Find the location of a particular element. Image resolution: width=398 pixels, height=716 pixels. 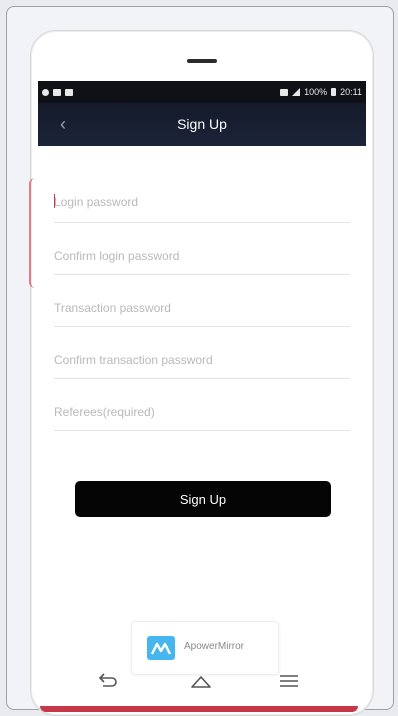

navigation-bar is located at coordinates (198, 684).